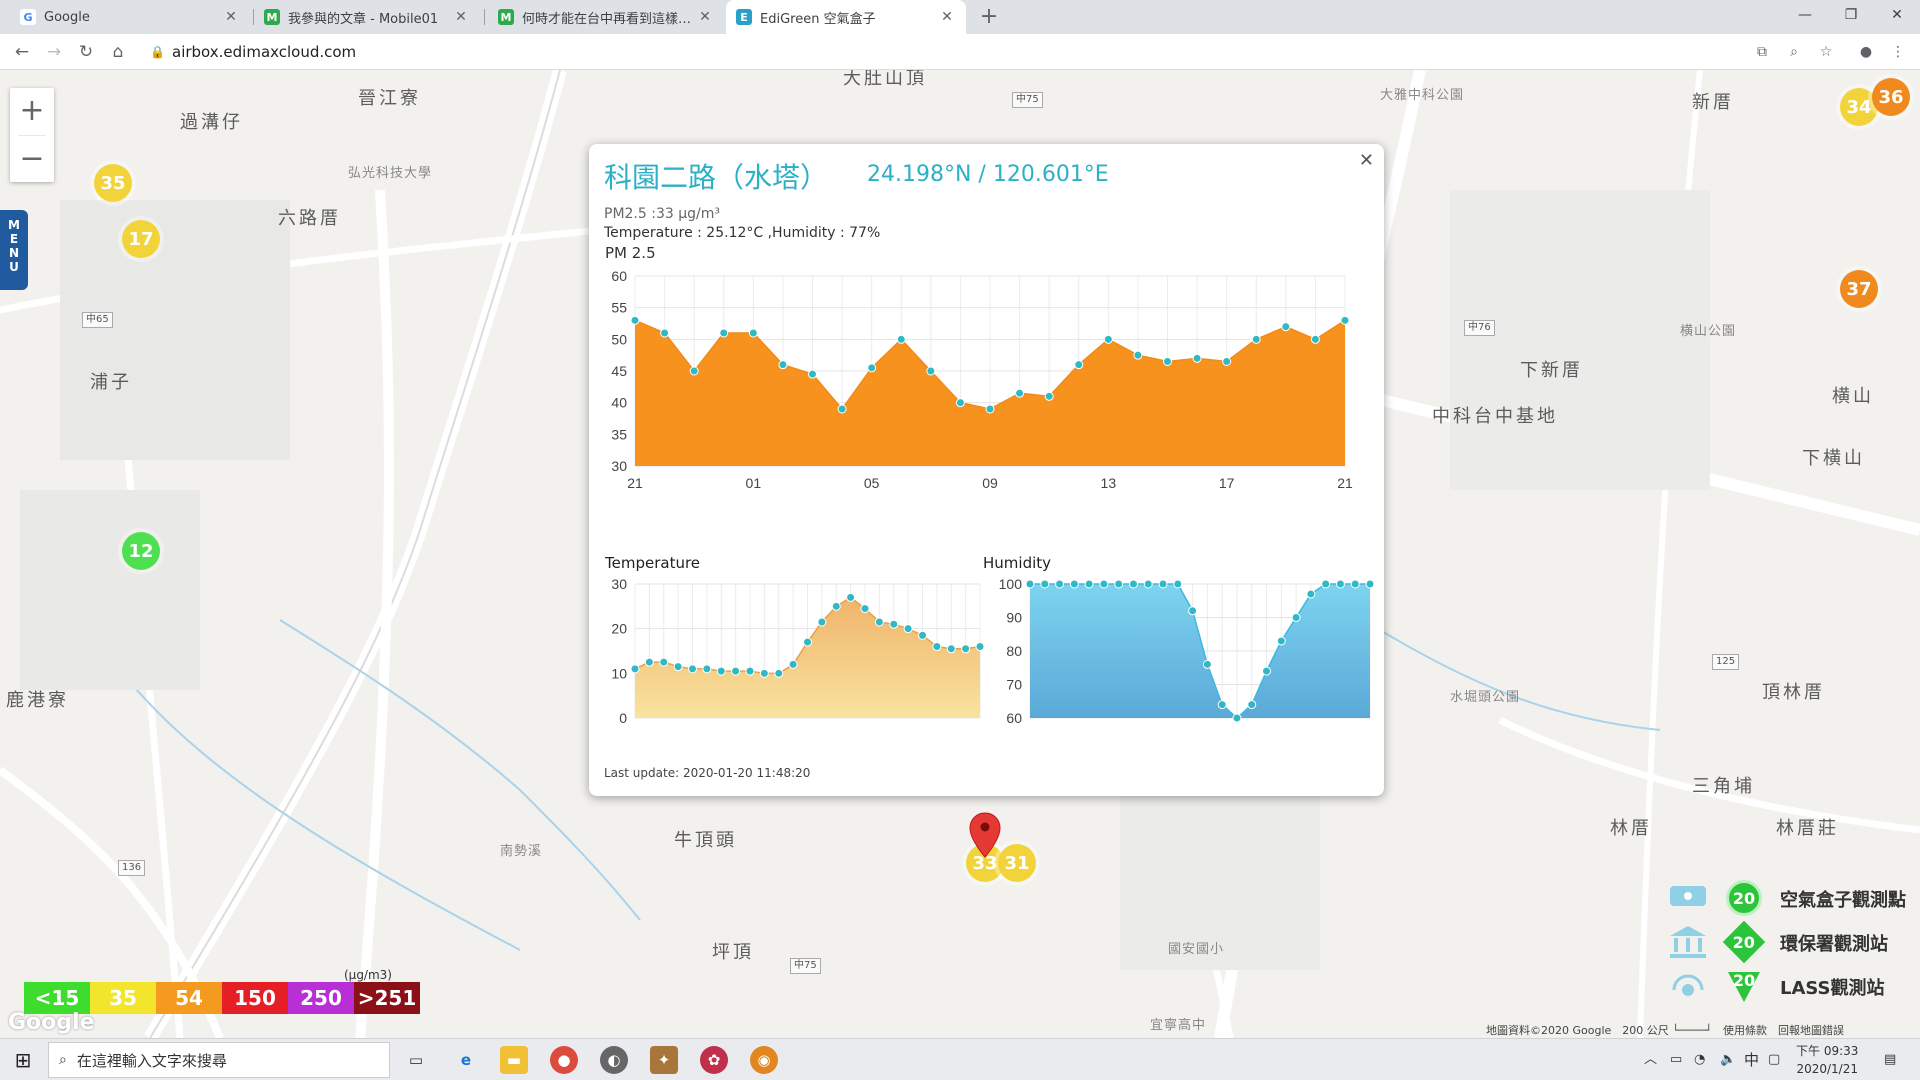 Image resolution: width=1920 pixels, height=1080 pixels. I want to click on system-clock: 下午 09:33 2020/1/21, so click(1827, 1060).